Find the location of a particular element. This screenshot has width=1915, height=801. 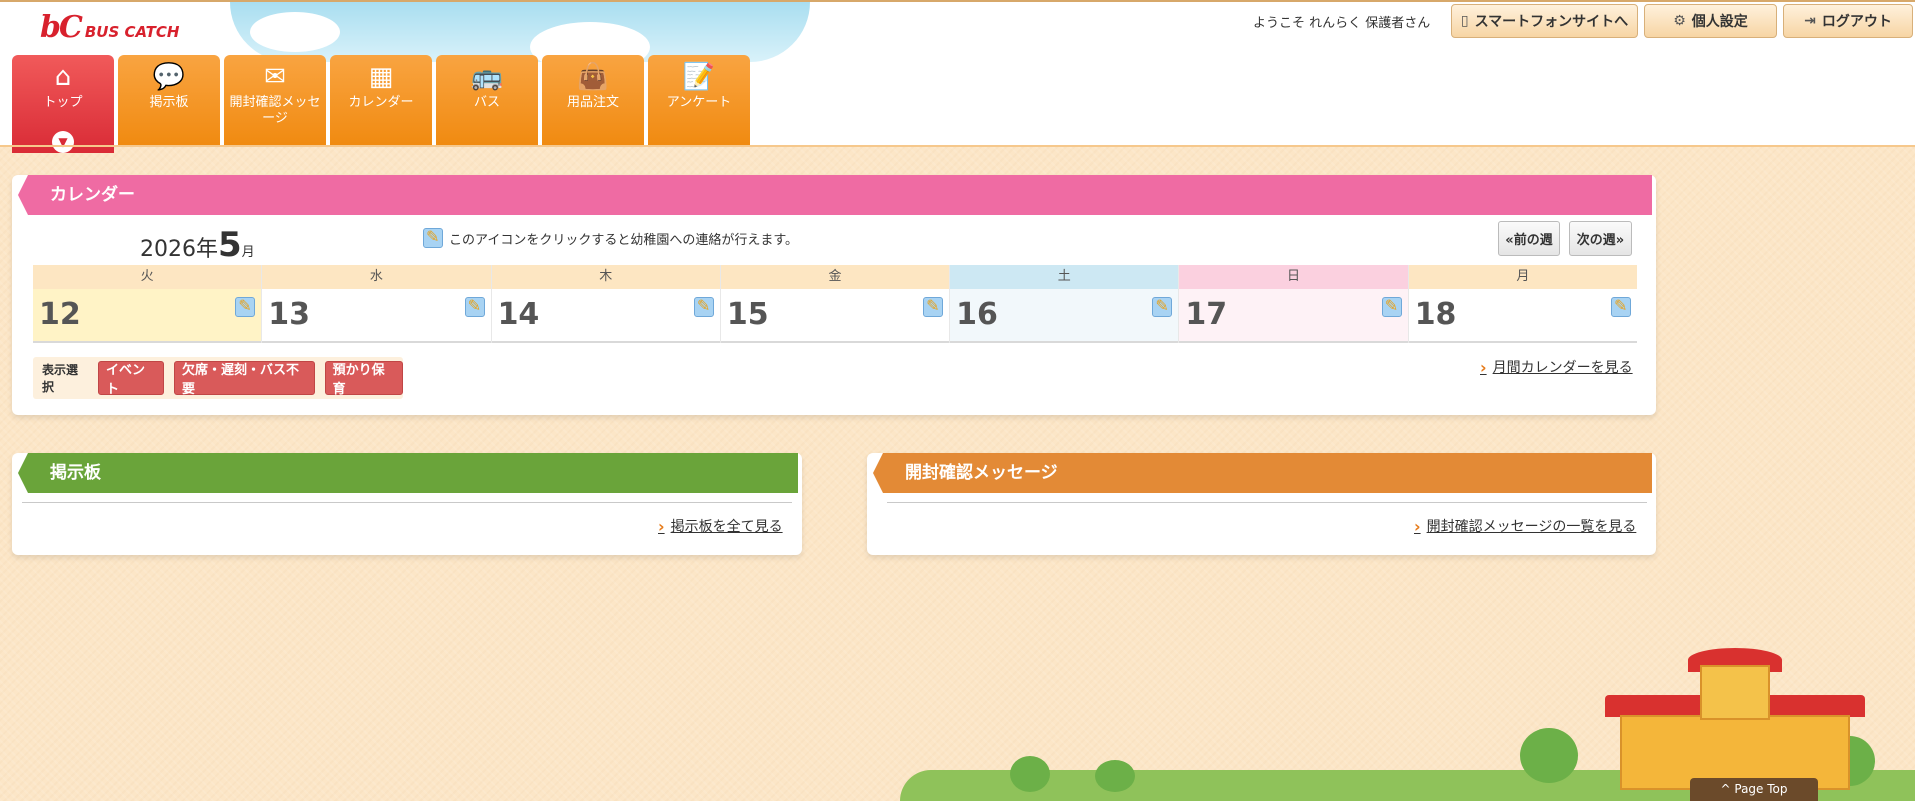

calendar-icon: ▦ is located at coordinates (381, 77).